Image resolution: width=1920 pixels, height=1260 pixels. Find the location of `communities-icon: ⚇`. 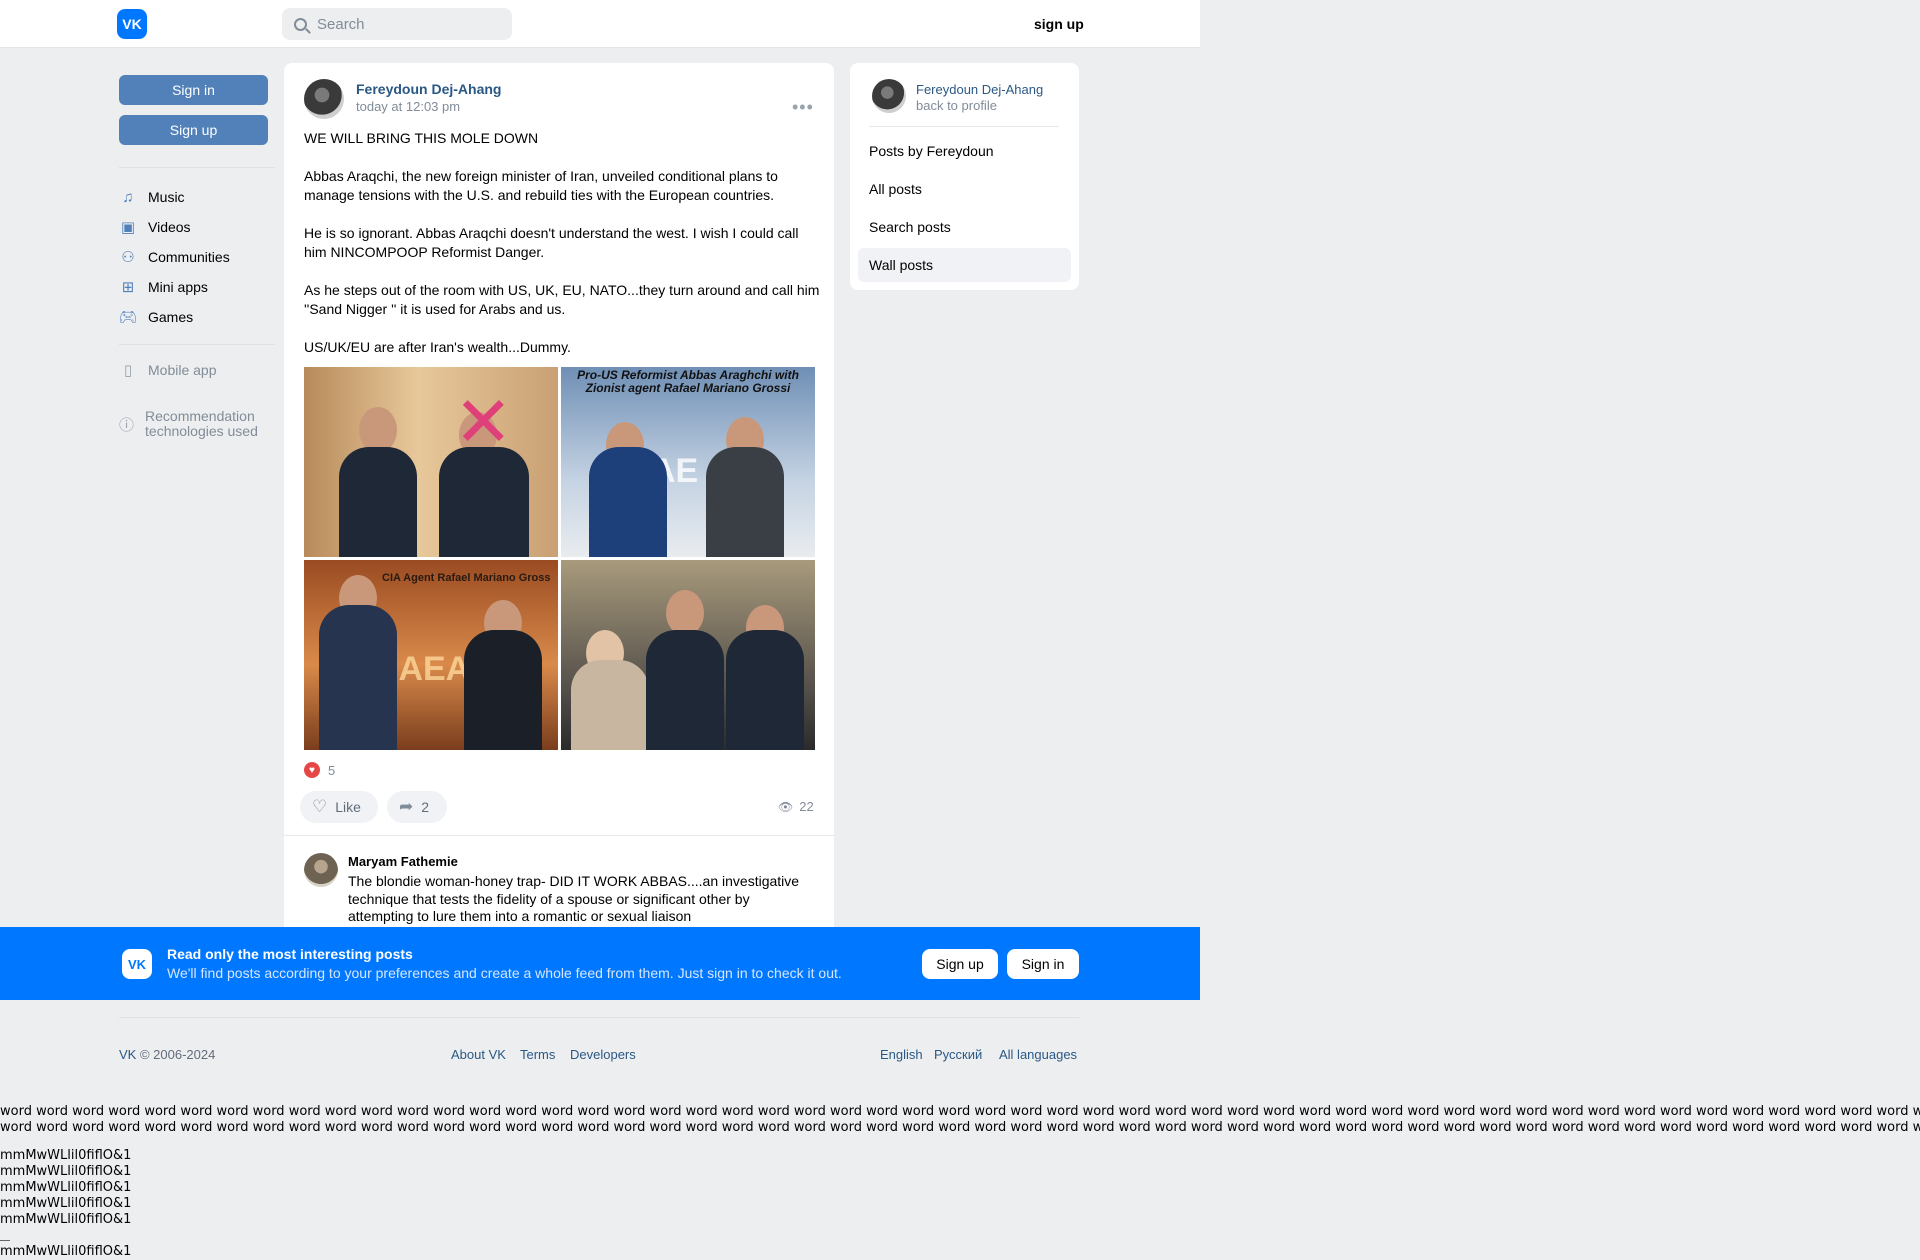

communities-icon: ⚇ is located at coordinates (128, 257).